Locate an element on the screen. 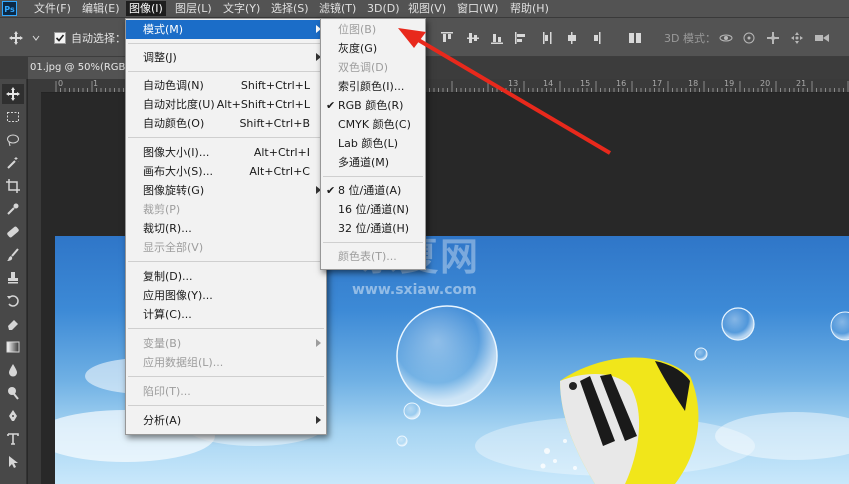 This screenshot has width=849, height=484. gradient-icon is located at coordinates (13, 347).